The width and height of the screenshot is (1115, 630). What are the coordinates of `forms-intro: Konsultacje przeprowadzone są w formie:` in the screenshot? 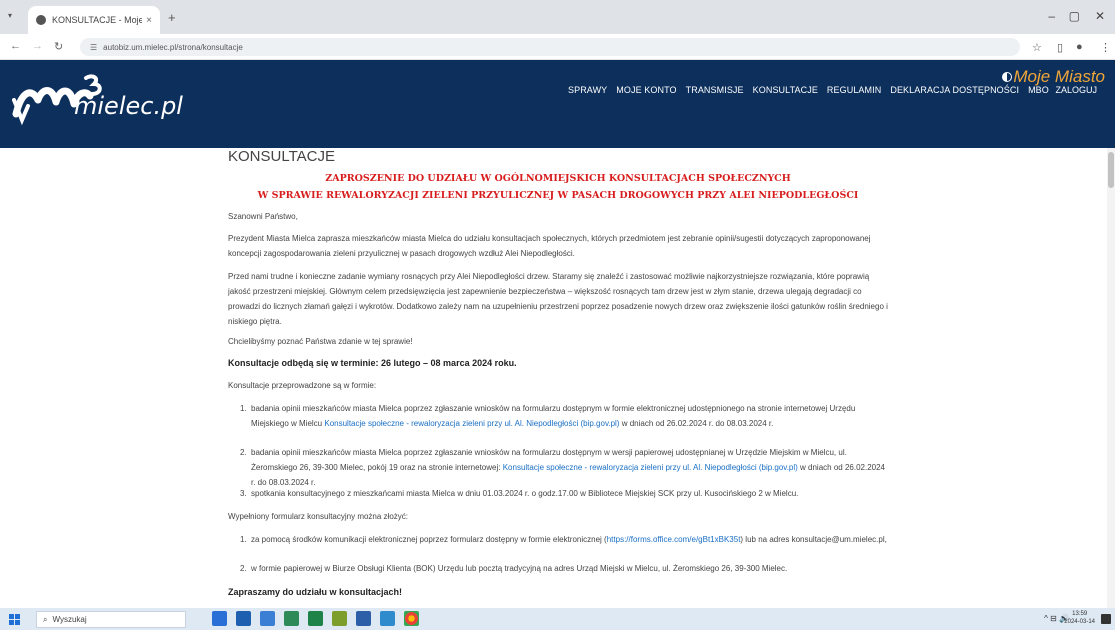 It's located at (302, 385).